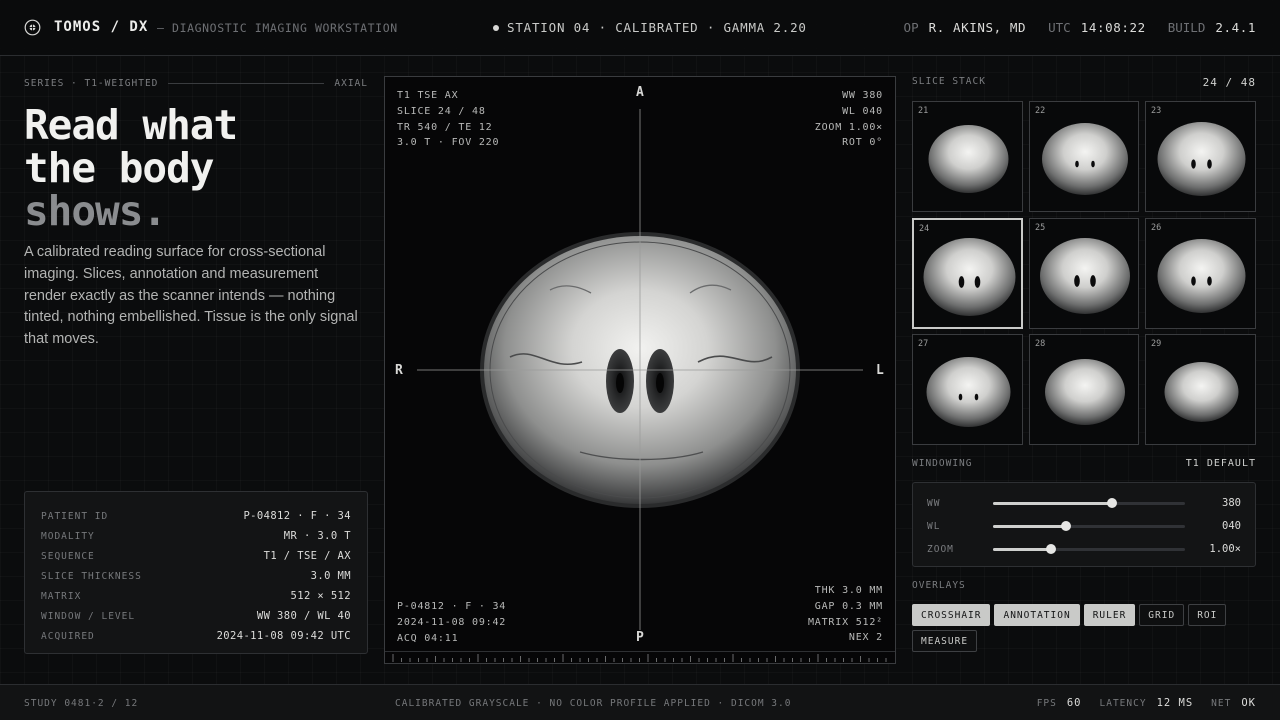  Describe the element at coordinates (1146, 703) in the screenshot. I see `performance-stats: FPS 60 LATENCY 12 MS NET OK` at that location.